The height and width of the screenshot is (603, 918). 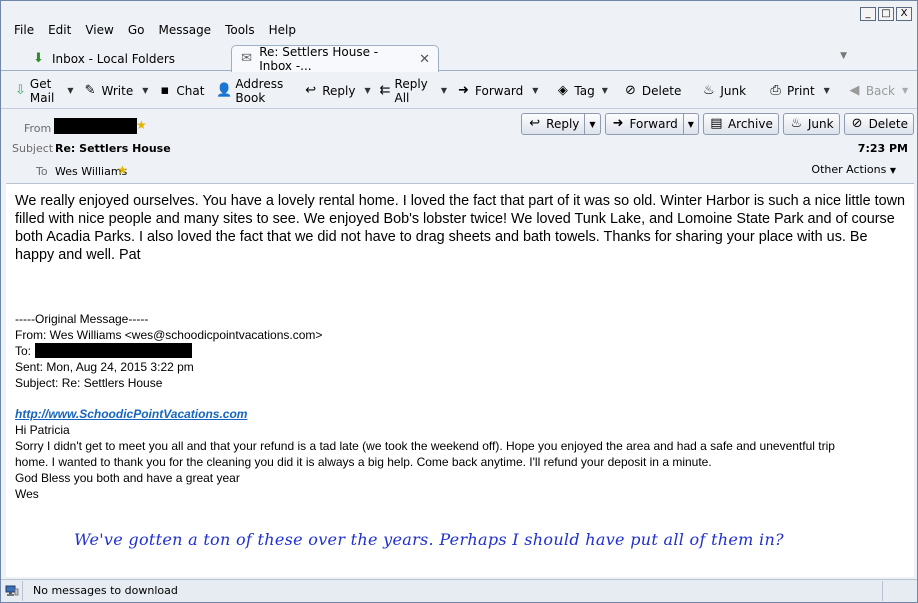 What do you see at coordinates (108, 91) in the screenshot?
I see `write-button: ✎ Write` at bounding box center [108, 91].